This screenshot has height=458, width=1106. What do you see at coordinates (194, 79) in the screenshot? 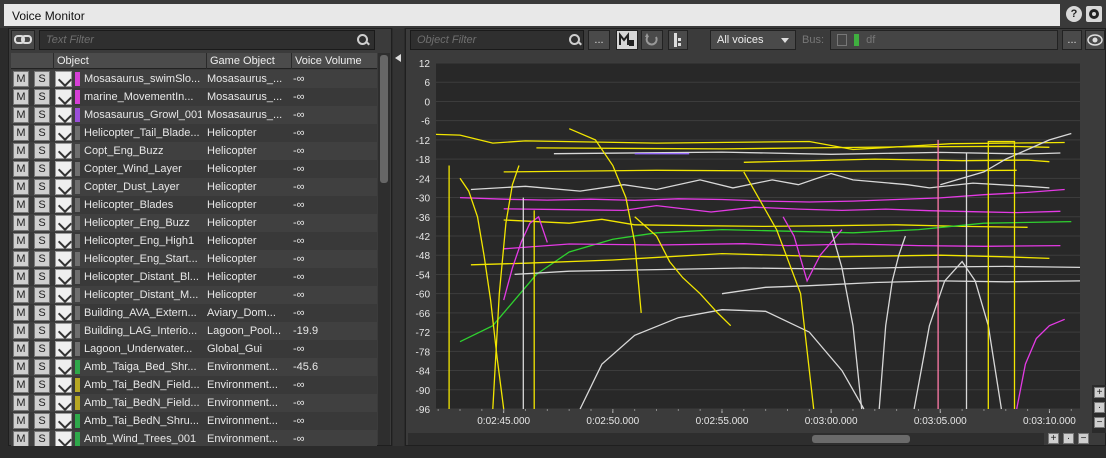
I see `voice-row: M S Mosasaurus_swimSlo... Mosasaurus_... -∞` at bounding box center [194, 79].